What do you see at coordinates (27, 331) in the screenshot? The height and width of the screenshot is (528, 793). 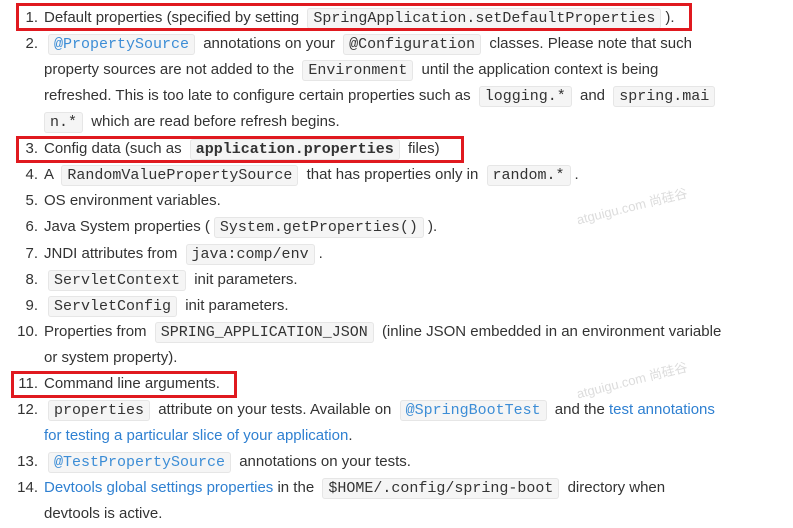 I see `list-number: 10.` at bounding box center [27, 331].